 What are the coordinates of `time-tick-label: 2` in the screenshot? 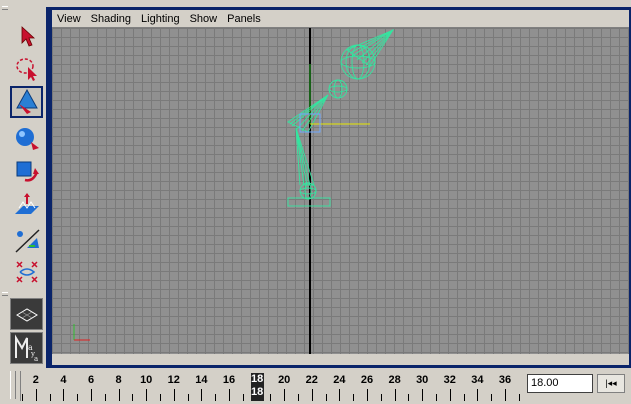 It's located at (35, 380).